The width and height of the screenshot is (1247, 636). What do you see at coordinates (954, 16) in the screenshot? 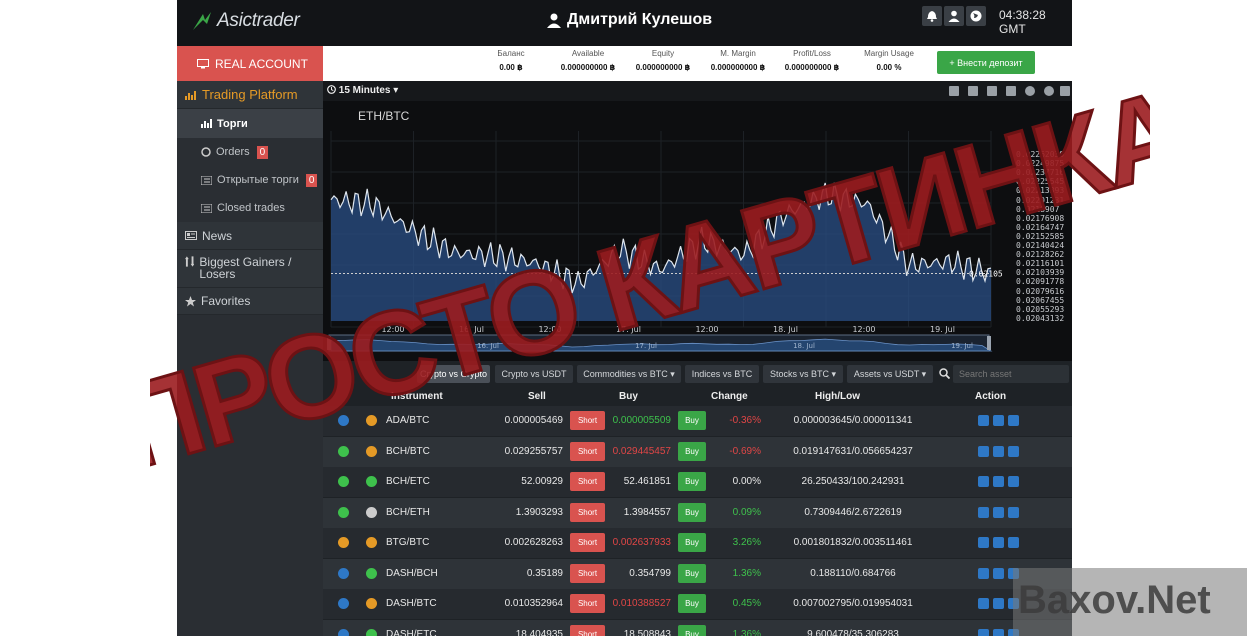
I see `profile-icon` at bounding box center [954, 16].